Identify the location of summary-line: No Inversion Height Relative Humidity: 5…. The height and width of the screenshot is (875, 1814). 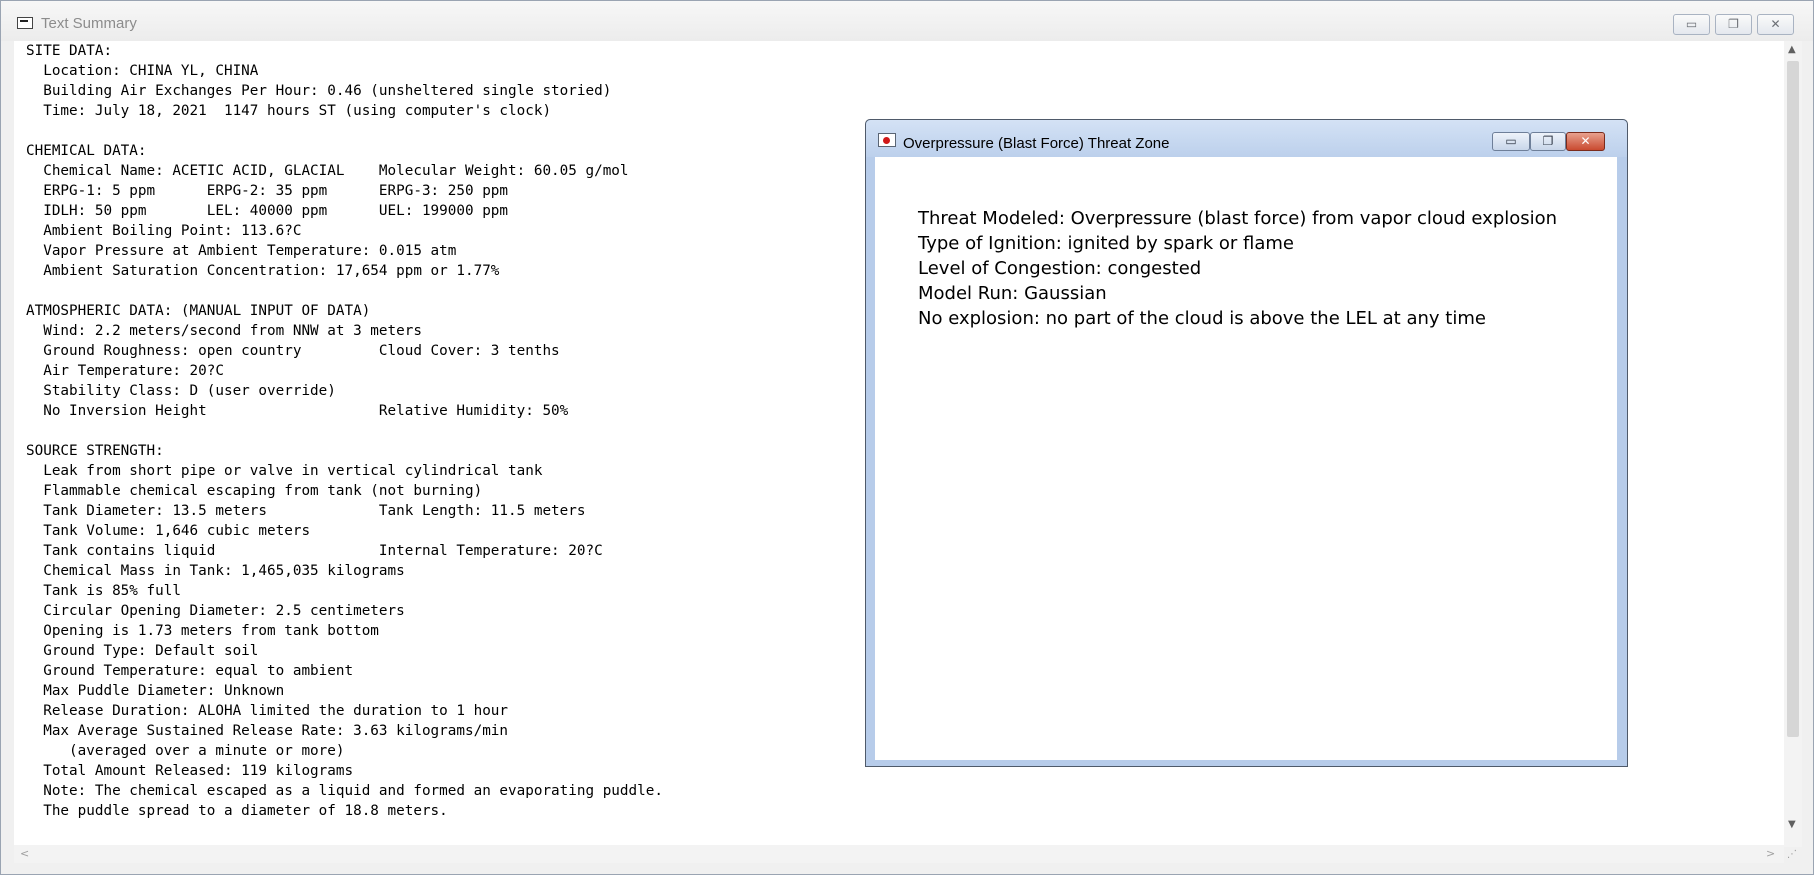
(297, 411).